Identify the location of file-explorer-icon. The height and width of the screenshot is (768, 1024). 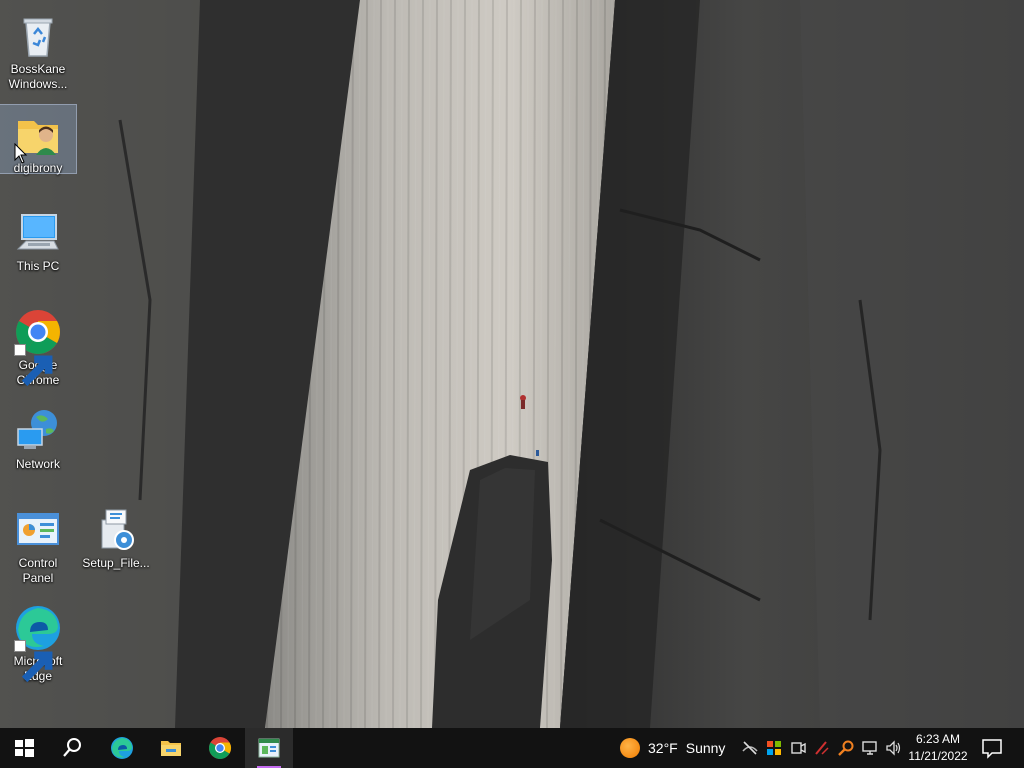
(171, 748).